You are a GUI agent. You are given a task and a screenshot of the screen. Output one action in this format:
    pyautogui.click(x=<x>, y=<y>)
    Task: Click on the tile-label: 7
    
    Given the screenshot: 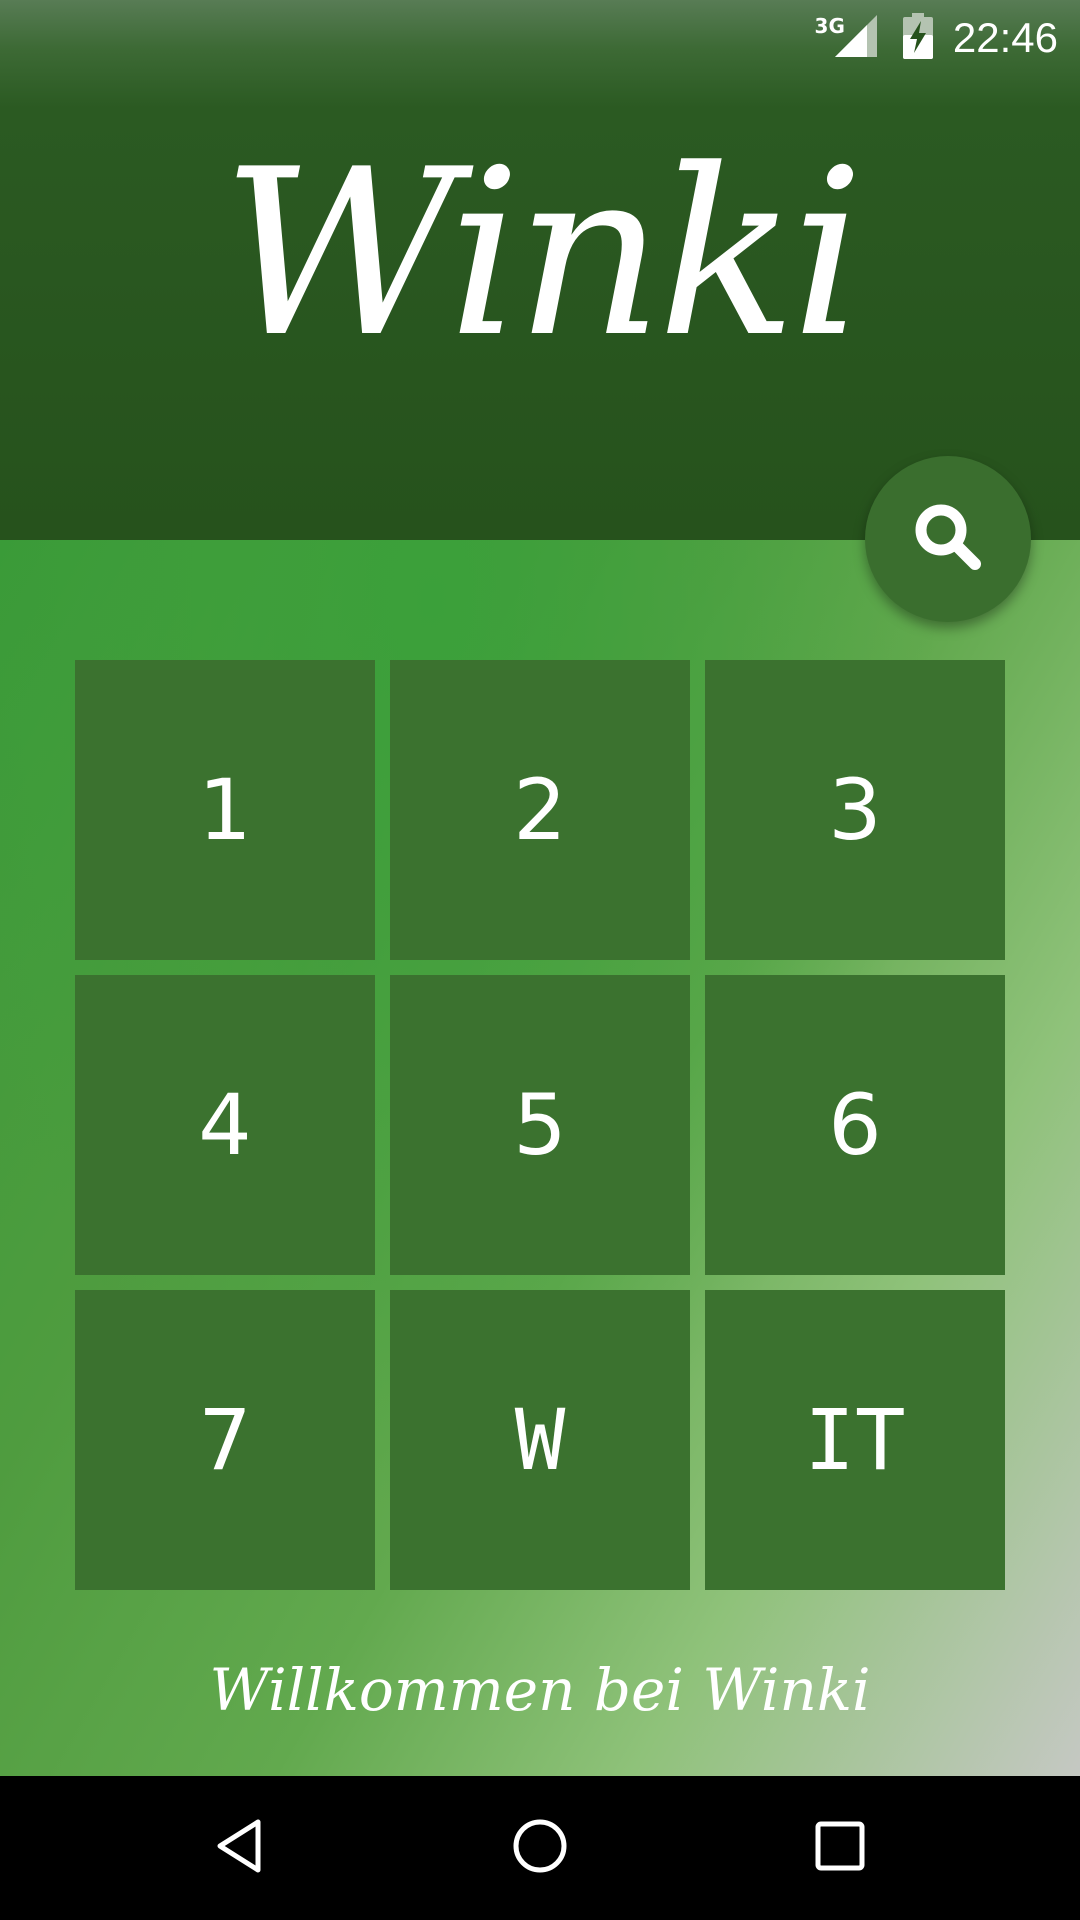 What is the action you would take?
    pyautogui.click(x=225, y=1440)
    